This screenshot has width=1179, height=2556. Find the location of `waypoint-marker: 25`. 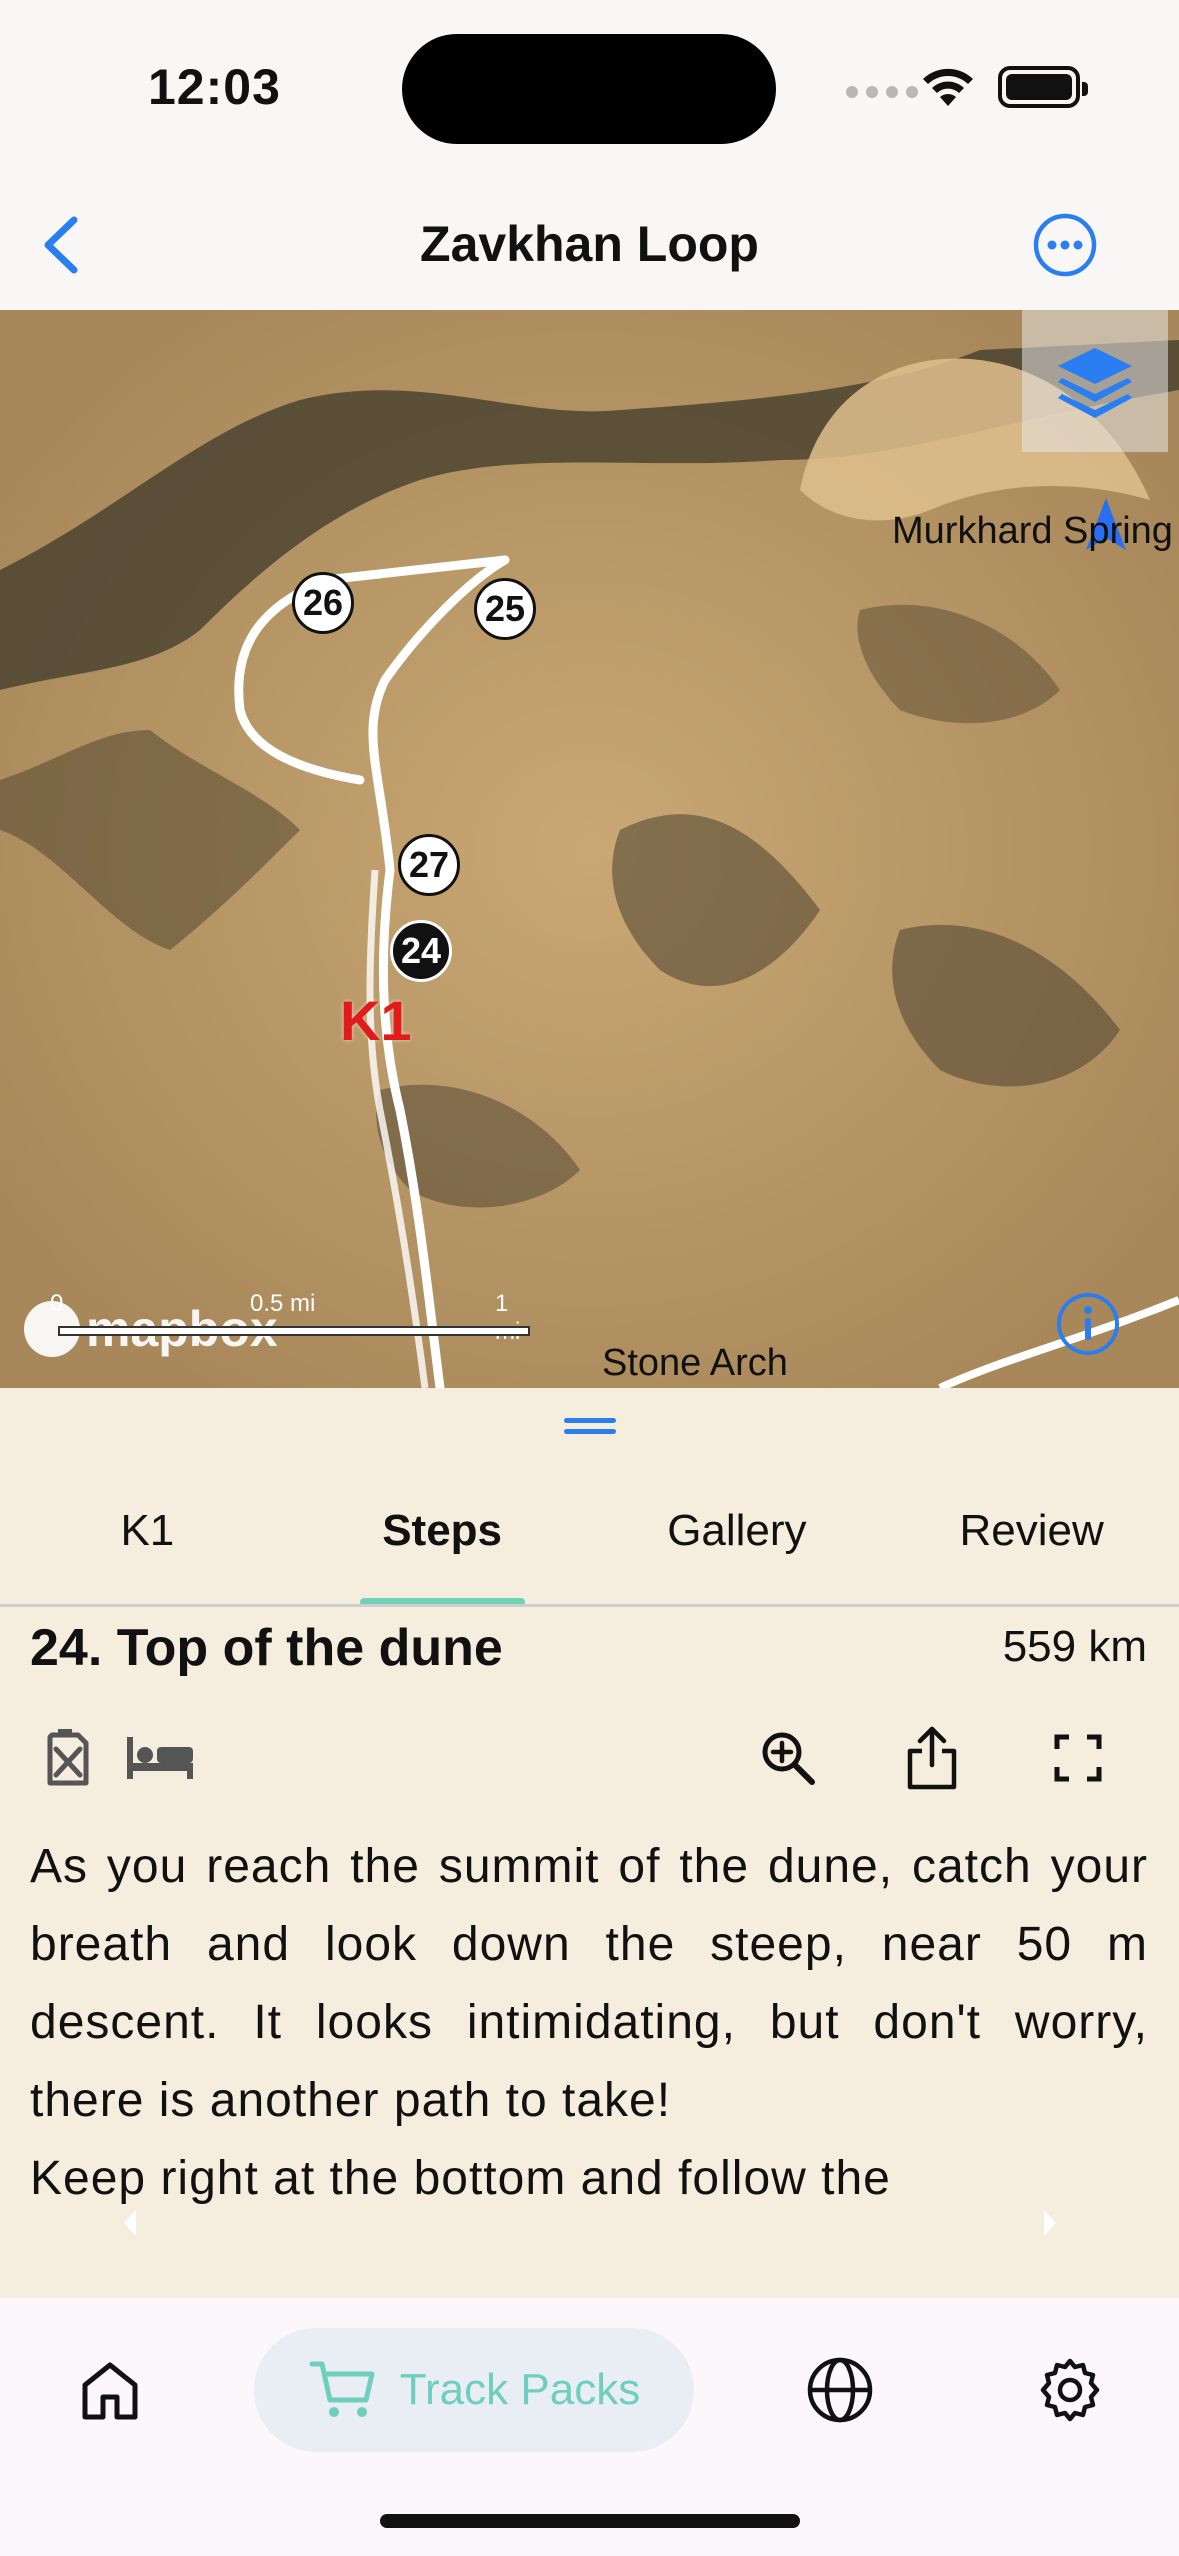

waypoint-marker: 25 is located at coordinates (505, 609).